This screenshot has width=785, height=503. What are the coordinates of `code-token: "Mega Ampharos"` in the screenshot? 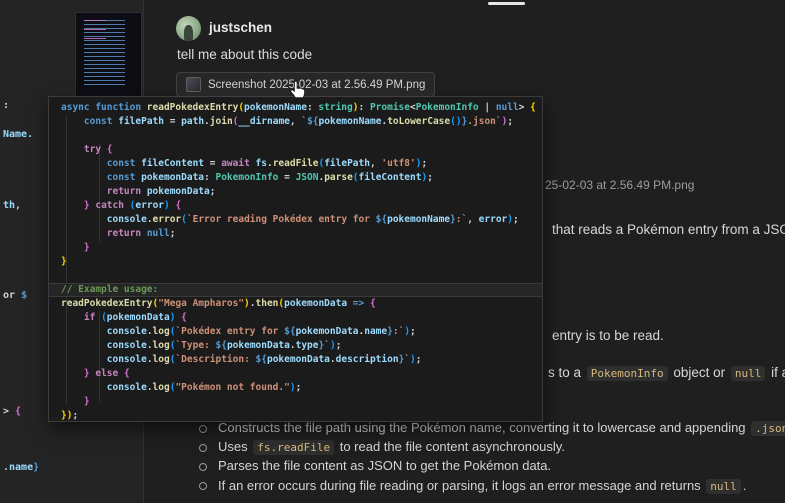 It's located at (201, 303).